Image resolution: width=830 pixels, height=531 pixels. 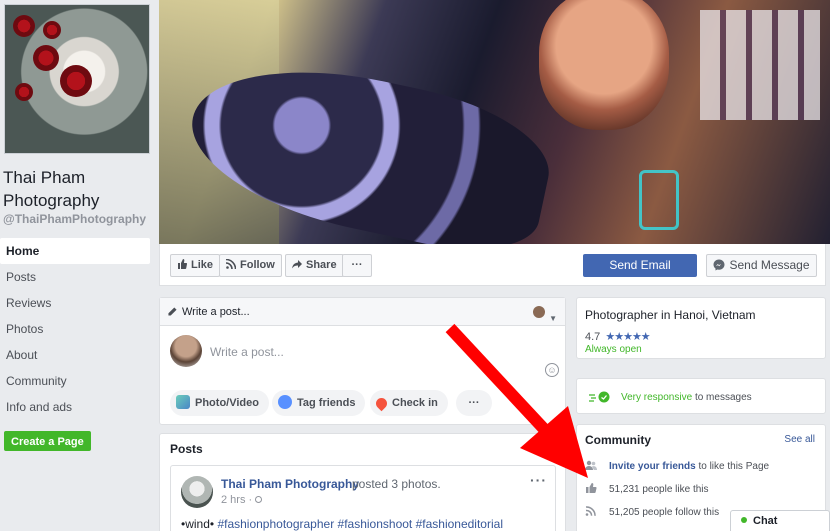 I want to click on community-title: Community, so click(x=618, y=440).